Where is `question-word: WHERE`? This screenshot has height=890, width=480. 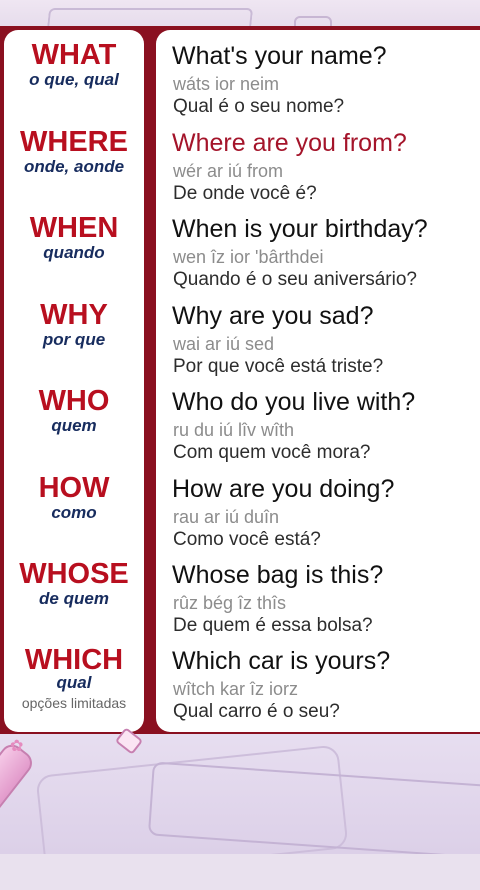
question-word: WHERE is located at coordinates (74, 142).